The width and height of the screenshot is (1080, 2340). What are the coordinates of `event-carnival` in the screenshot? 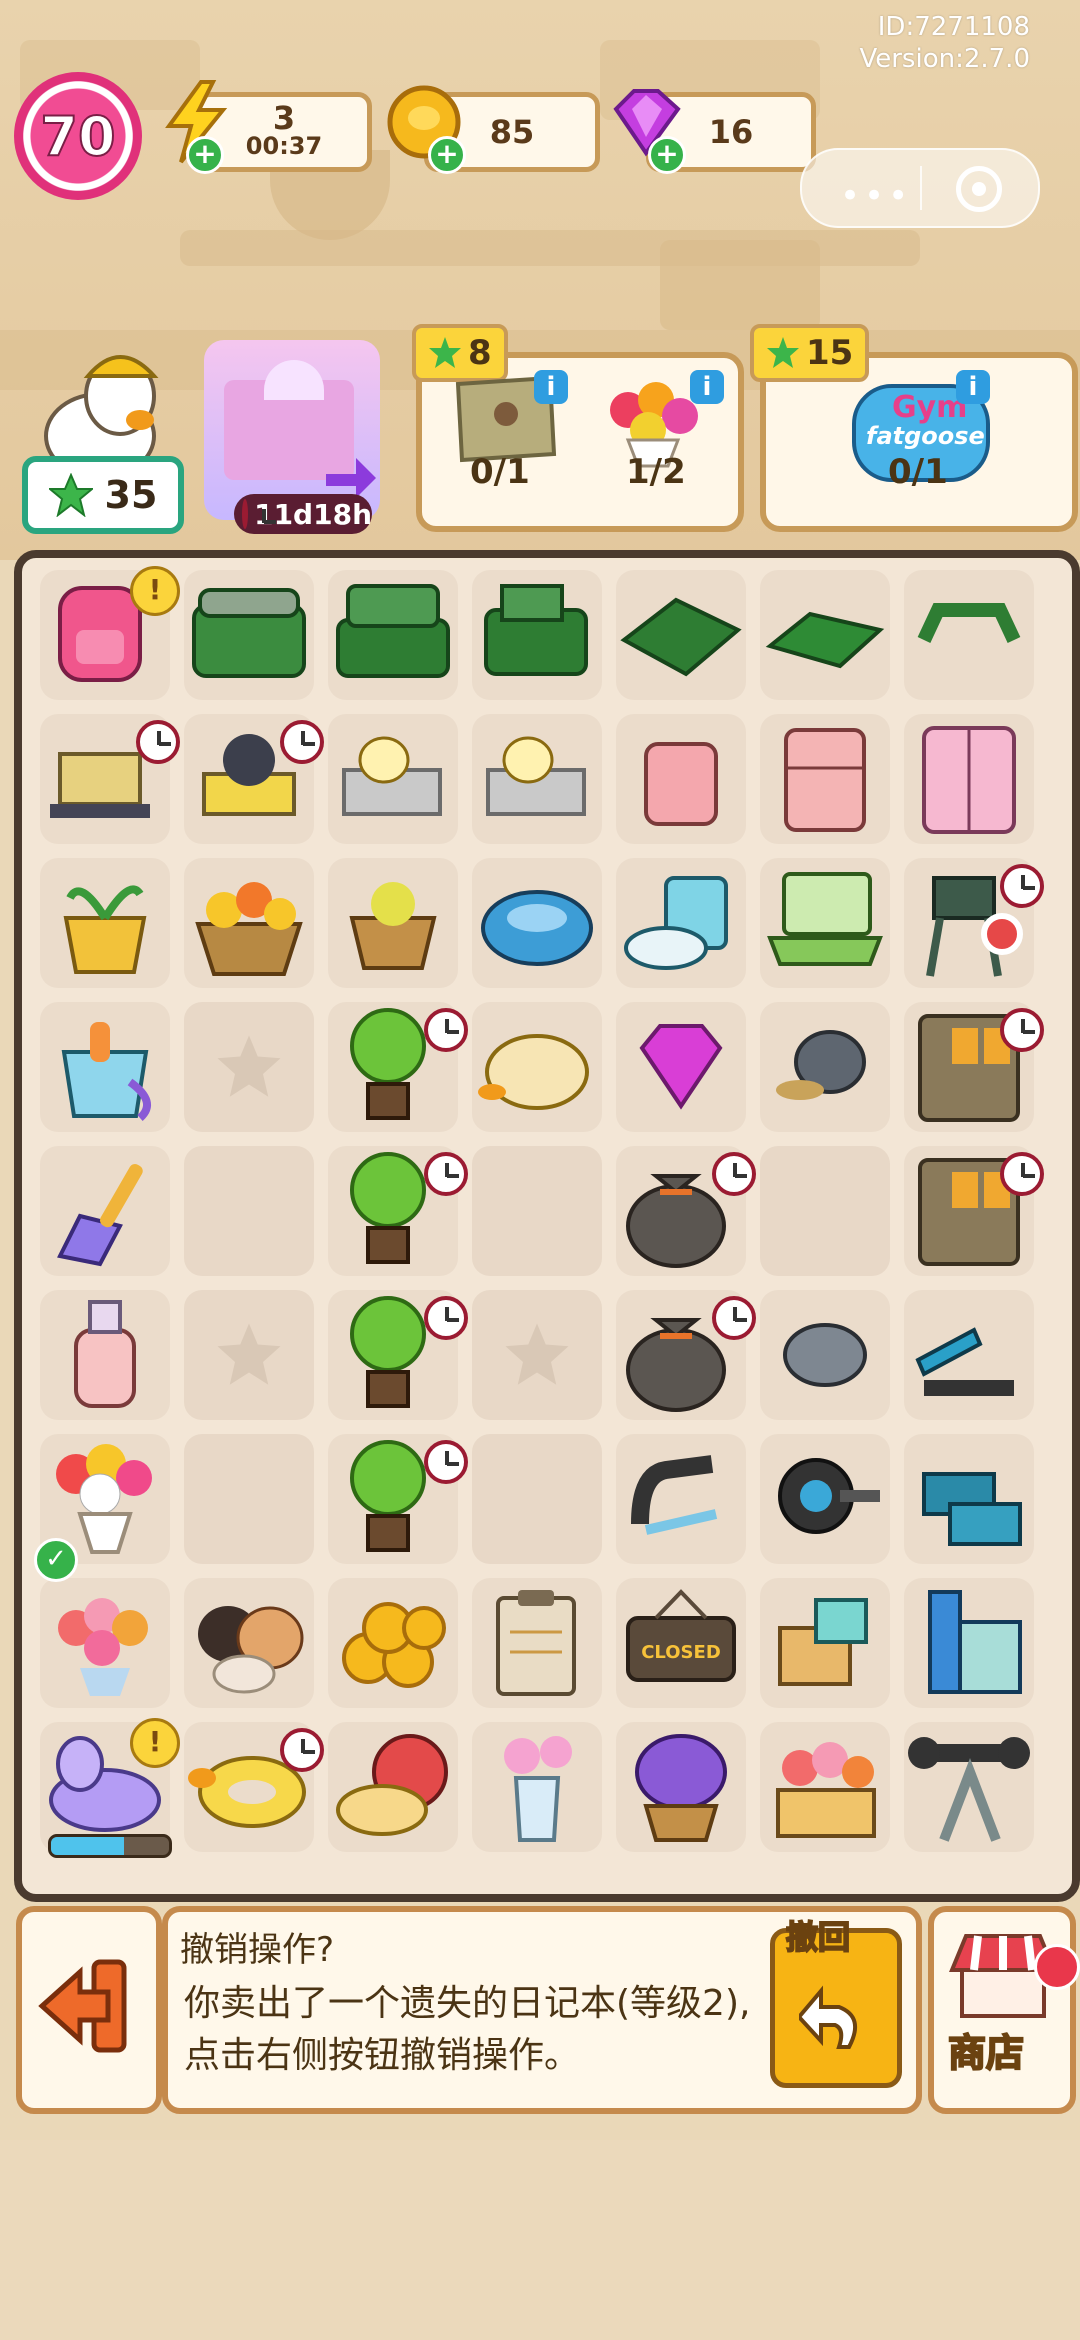 It's located at (292, 430).